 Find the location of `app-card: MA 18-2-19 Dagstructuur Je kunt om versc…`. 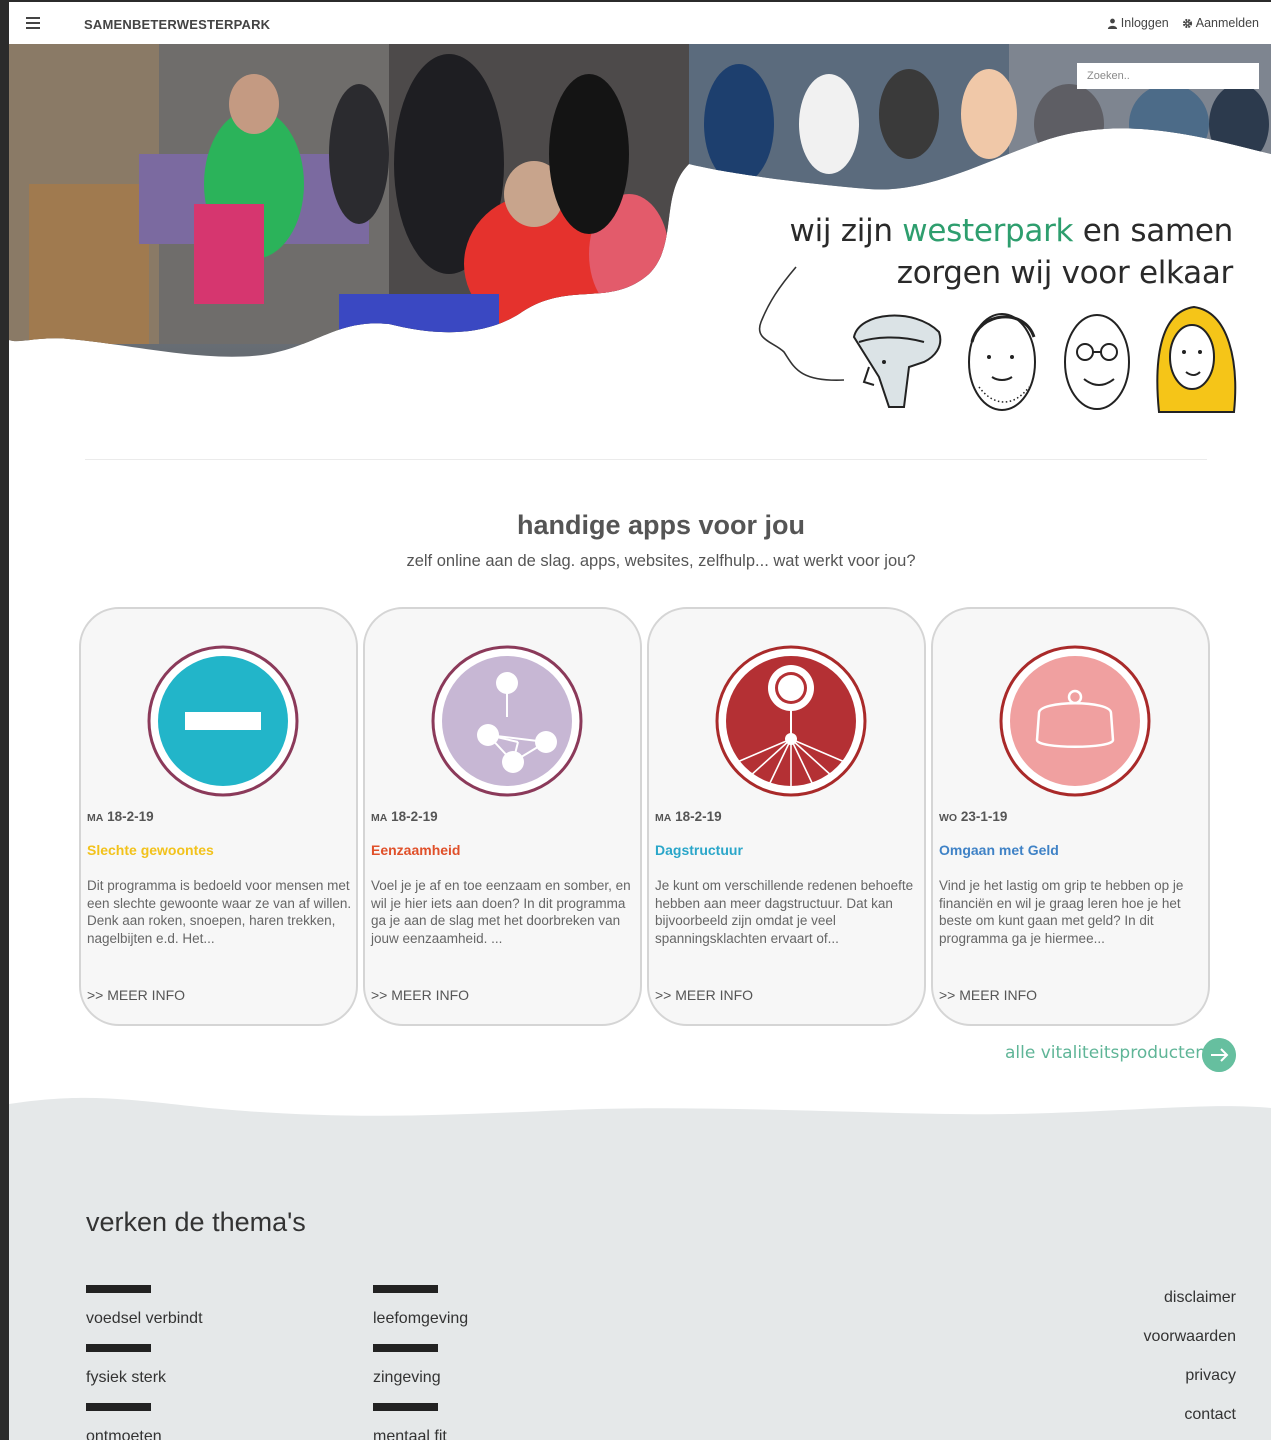

app-card: MA 18-2-19 Dagstructuur Je kunt om versc… is located at coordinates (786, 816).